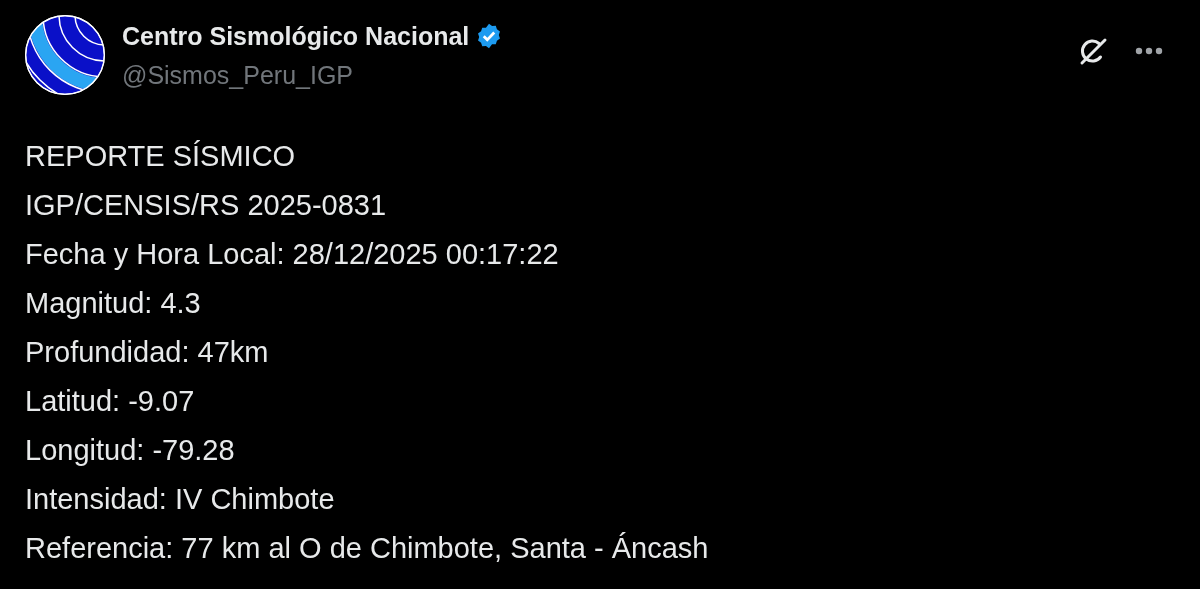 Image resolution: width=1200 pixels, height=589 pixels. What do you see at coordinates (180, 499) in the screenshot?
I see `post-text-line: Intensidad: IV Chimbote` at bounding box center [180, 499].